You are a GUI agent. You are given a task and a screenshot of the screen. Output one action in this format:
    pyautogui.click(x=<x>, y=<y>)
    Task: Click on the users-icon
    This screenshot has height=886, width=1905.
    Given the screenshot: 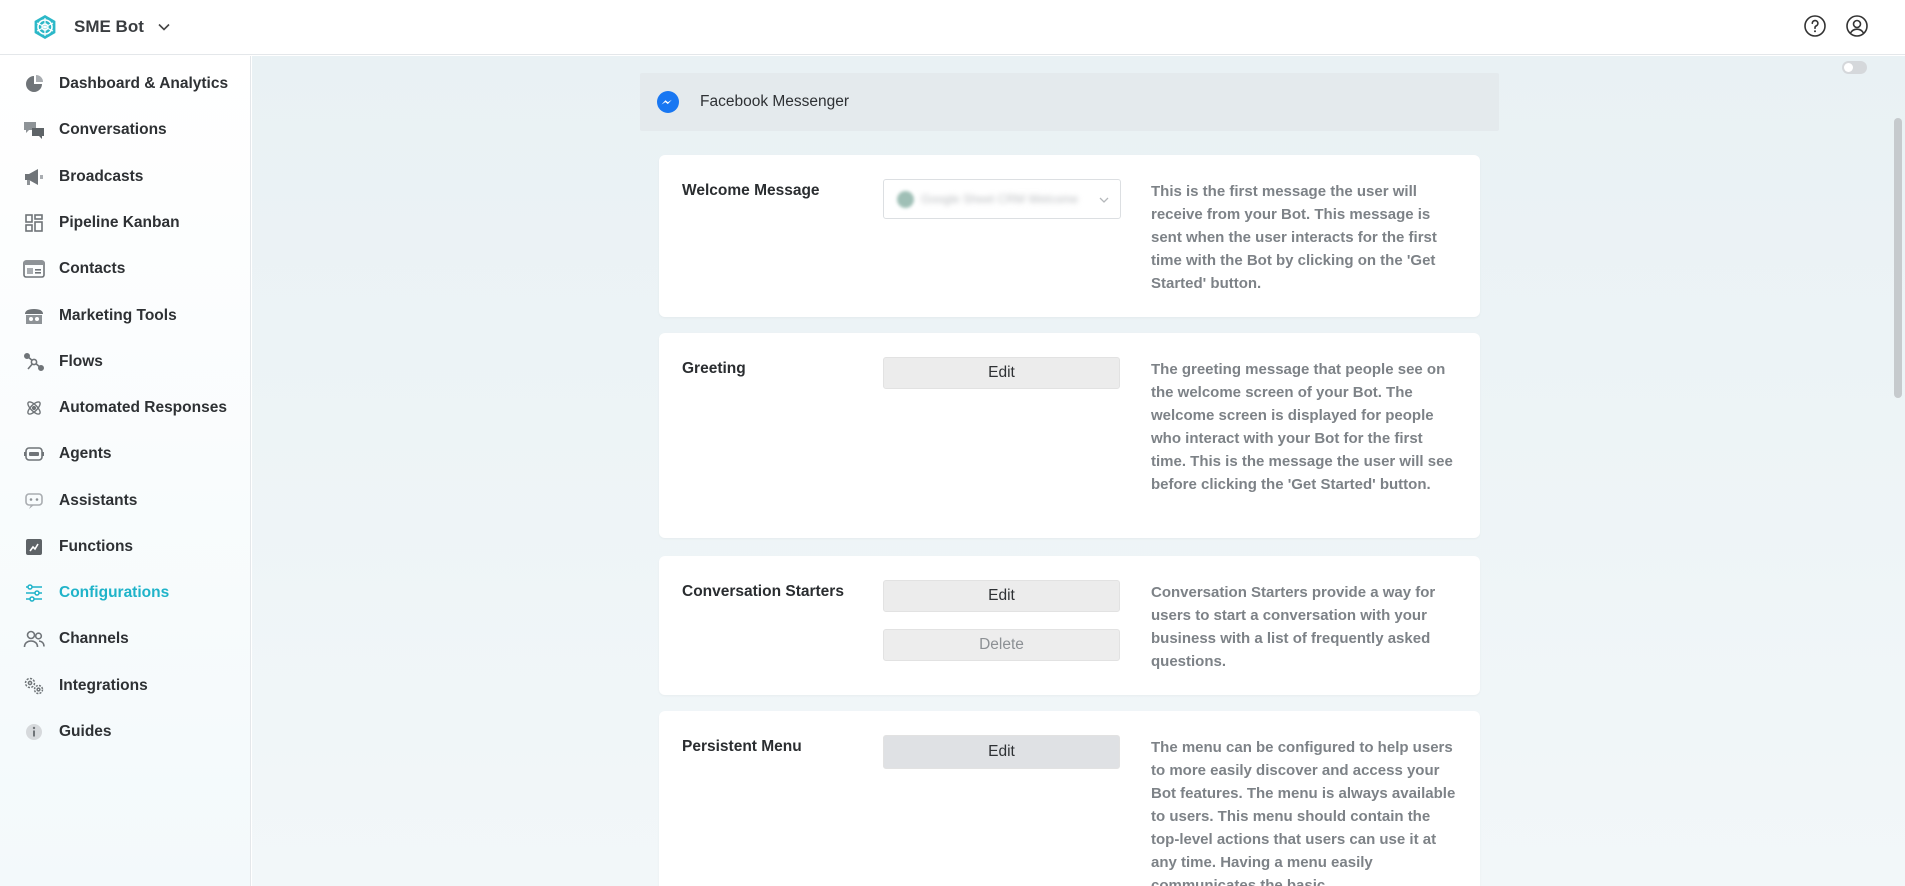 What is the action you would take?
    pyautogui.click(x=34, y=639)
    